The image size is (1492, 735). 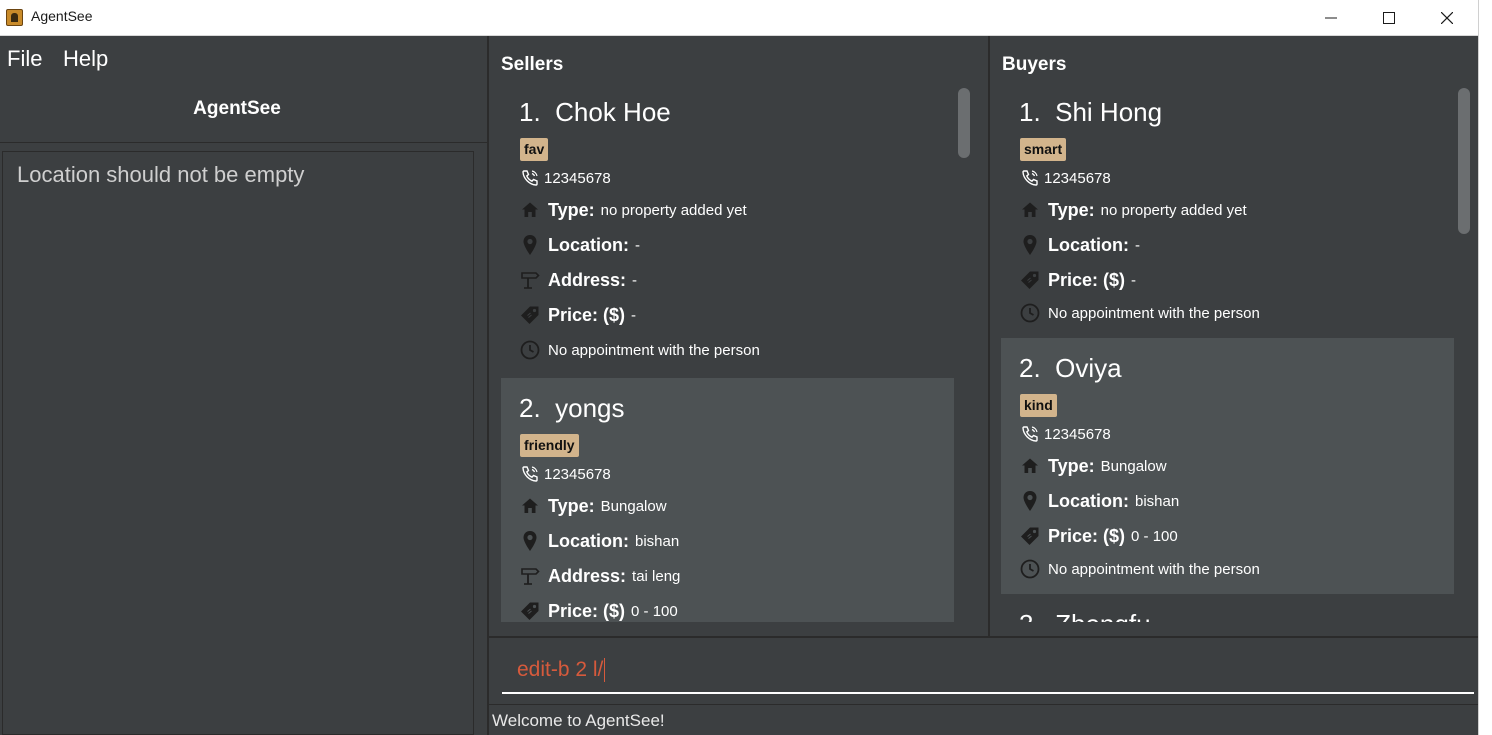 I want to click on sellers-scrollbar, so click(x=963, y=352).